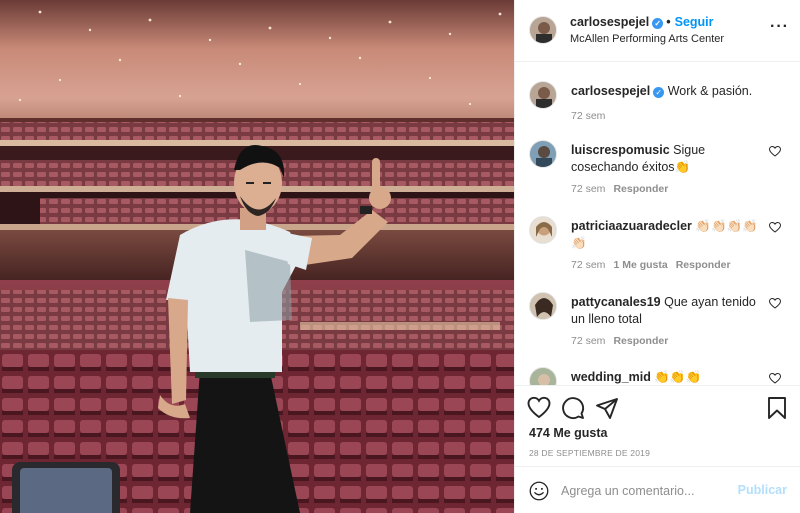 Image resolution: width=800 pixels, height=513 pixels. Describe the element at coordinates (647, 491) in the screenshot. I see `comment-input` at that location.